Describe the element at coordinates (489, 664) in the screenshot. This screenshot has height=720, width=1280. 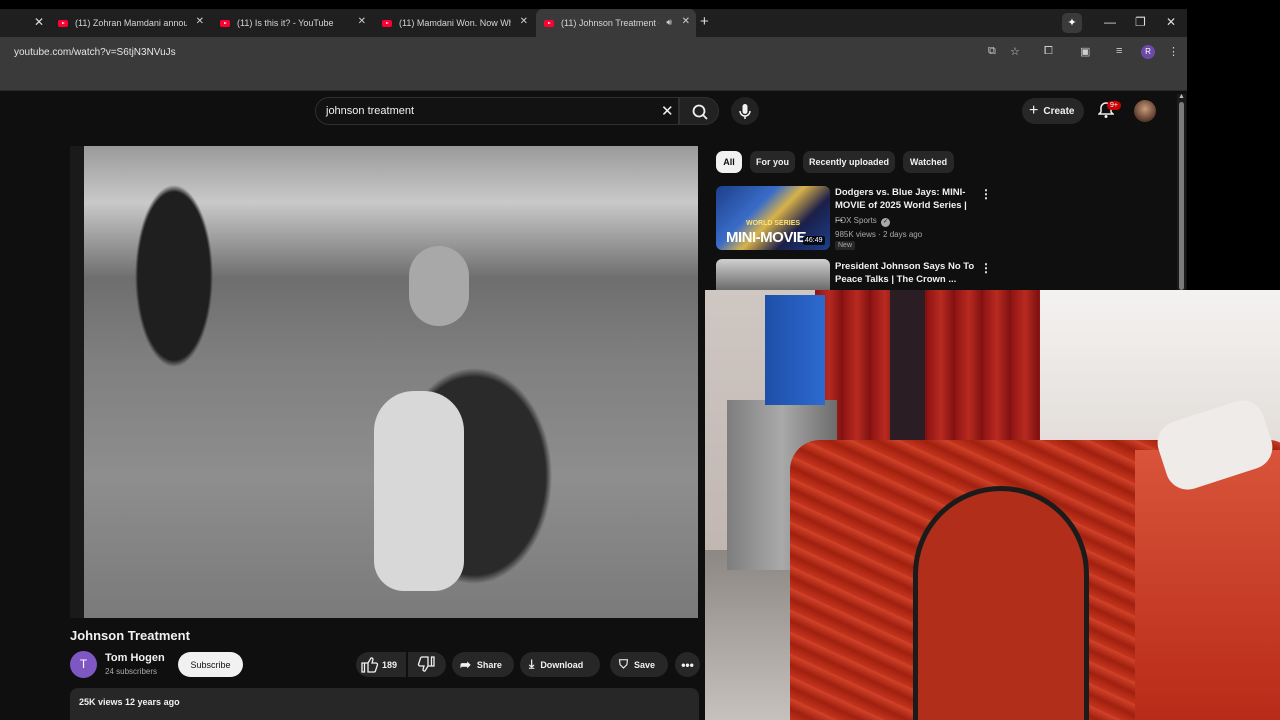
I see `share-label: Share` at that location.